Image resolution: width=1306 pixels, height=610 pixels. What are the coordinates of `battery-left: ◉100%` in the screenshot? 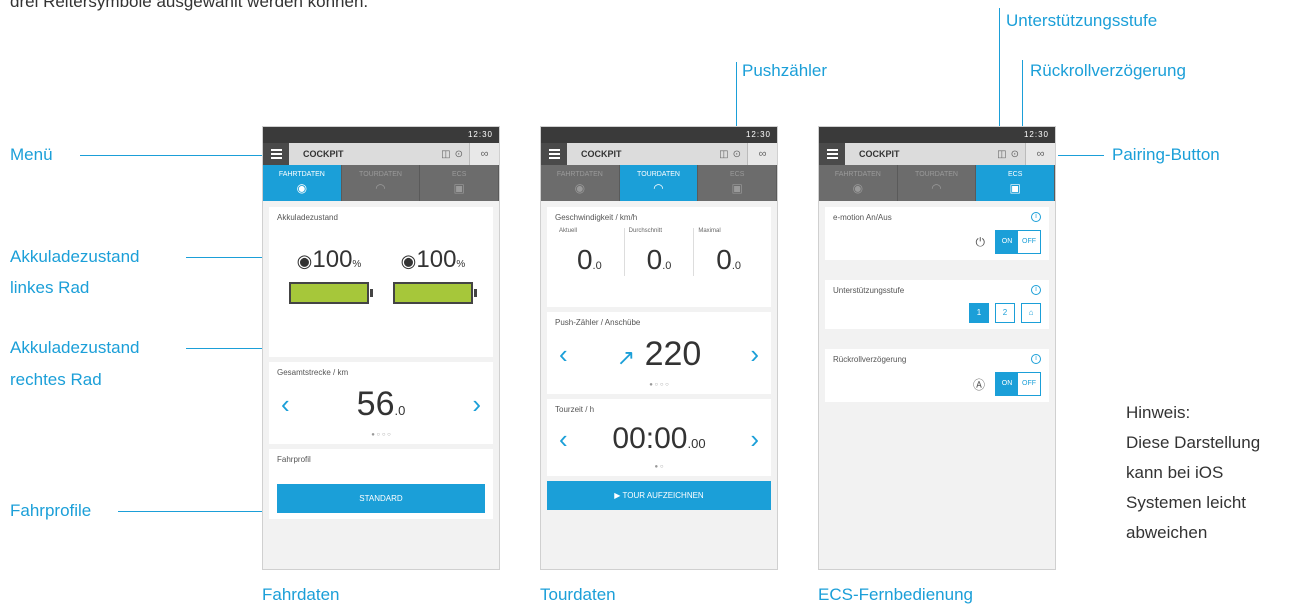 It's located at (331, 275).